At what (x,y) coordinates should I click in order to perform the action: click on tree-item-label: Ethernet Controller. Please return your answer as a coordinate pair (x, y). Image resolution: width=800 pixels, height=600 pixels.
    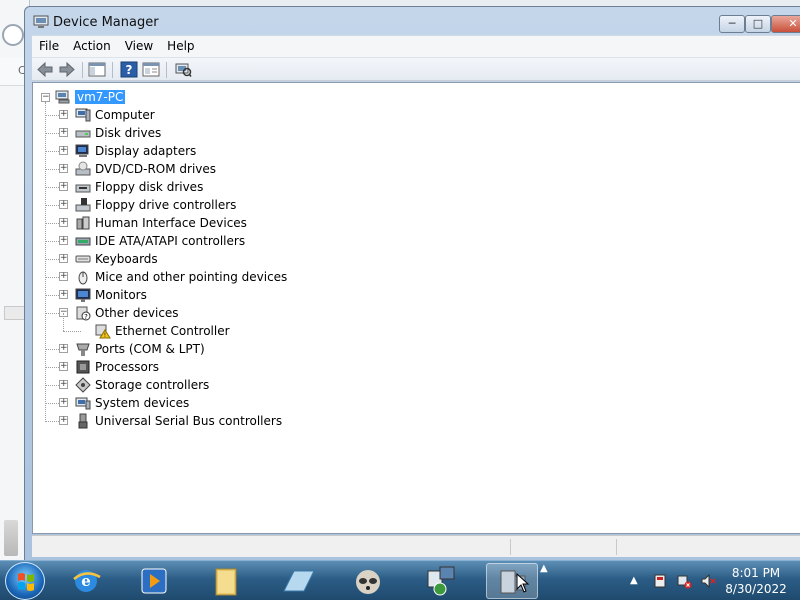
    Looking at the image, I should click on (172, 331).